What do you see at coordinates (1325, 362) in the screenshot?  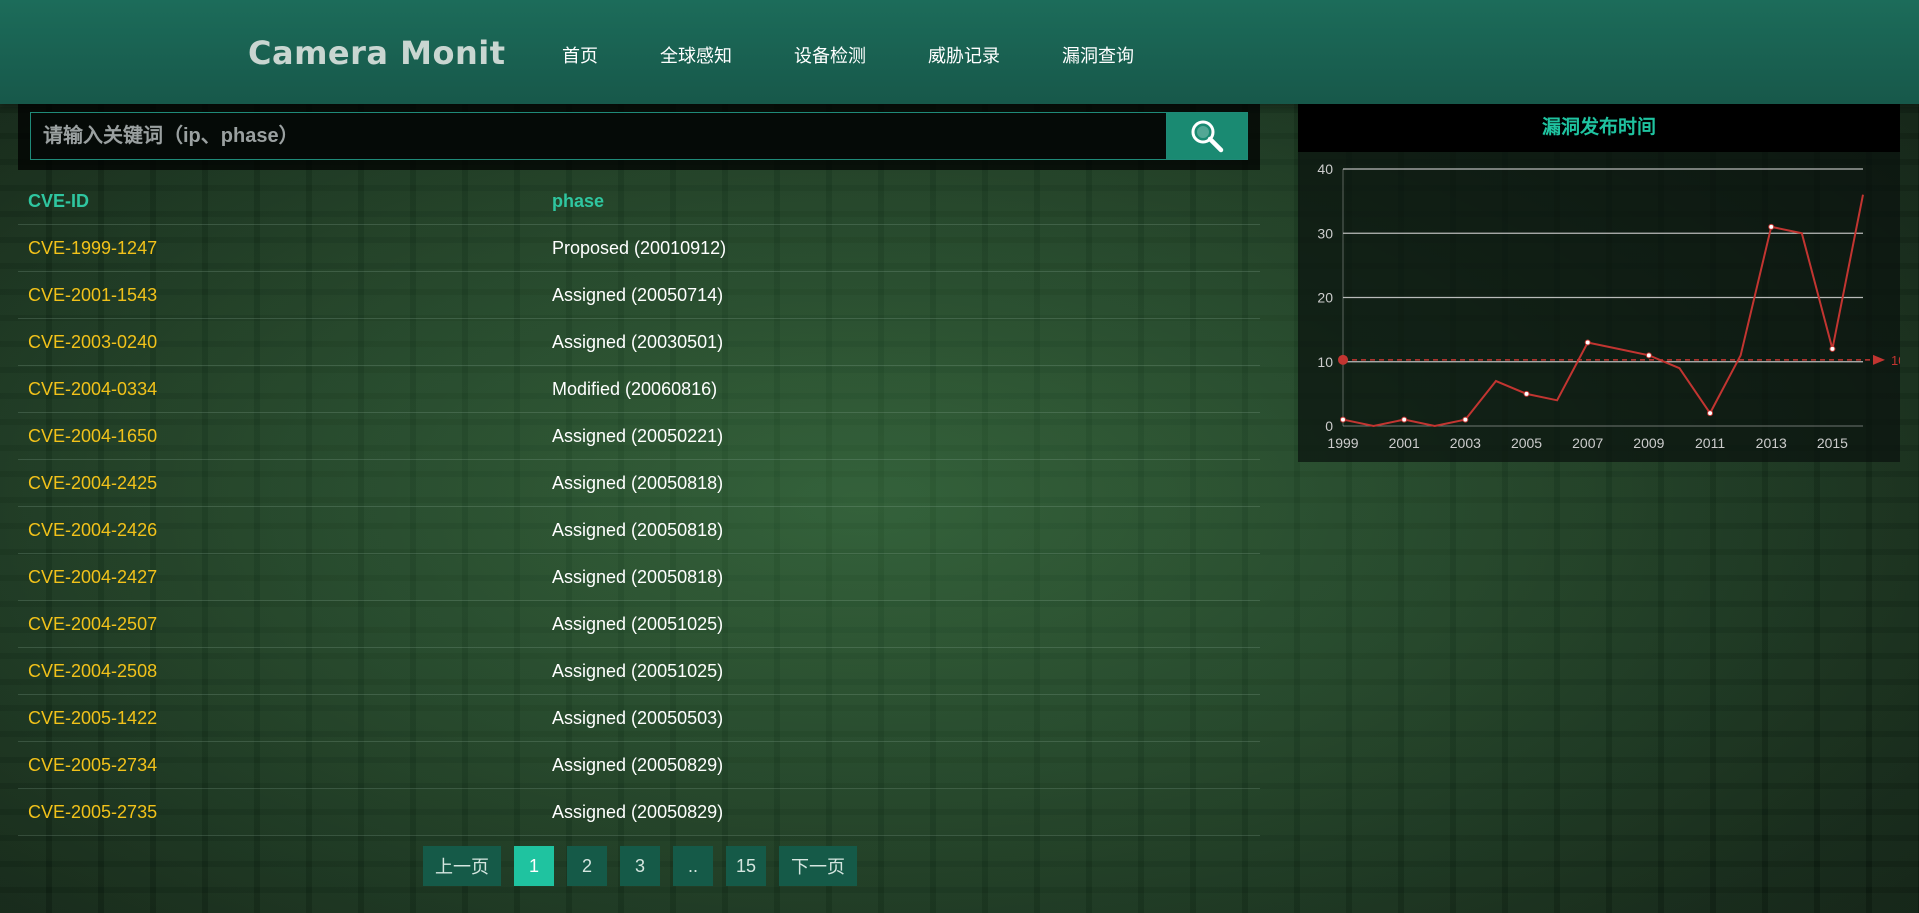 I see `y-tick-label: 10` at bounding box center [1325, 362].